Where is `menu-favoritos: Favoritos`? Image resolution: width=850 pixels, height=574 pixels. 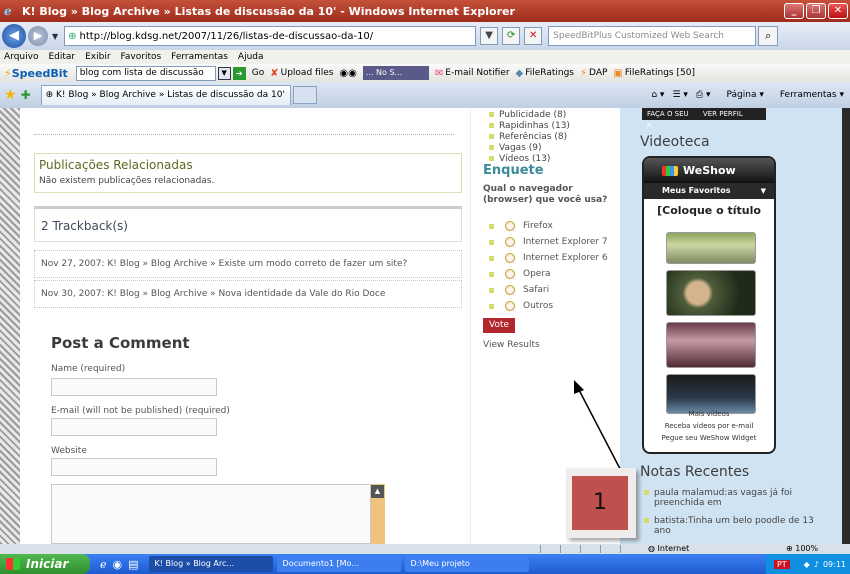 menu-favoritos: Favoritos is located at coordinates (141, 57).